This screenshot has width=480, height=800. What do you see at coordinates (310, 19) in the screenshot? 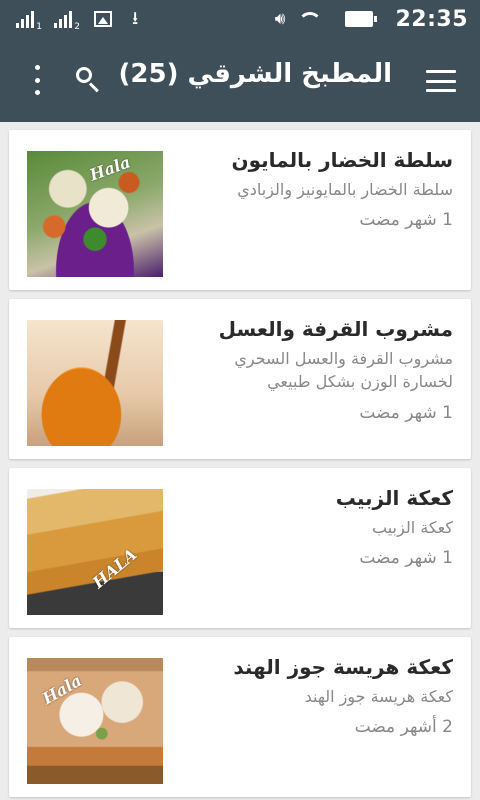
I see `wifi-icon` at bounding box center [310, 19].